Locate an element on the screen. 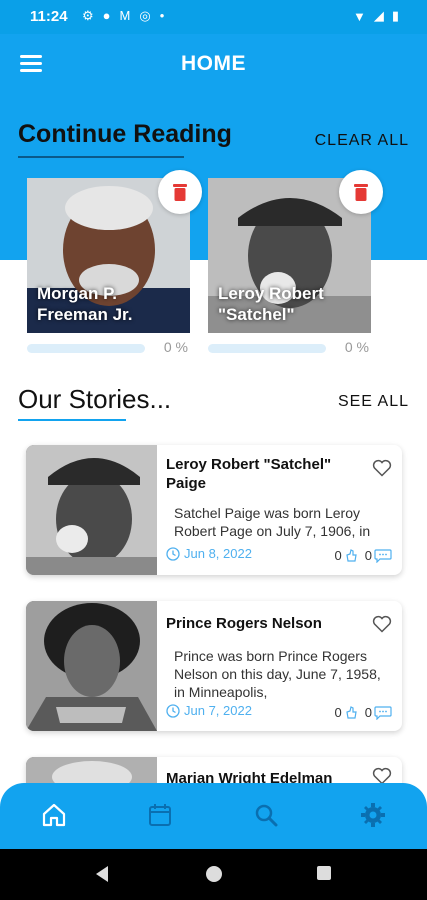 This screenshot has width=427, height=900. sync-status-icon: ◎ is located at coordinates (145, 15).